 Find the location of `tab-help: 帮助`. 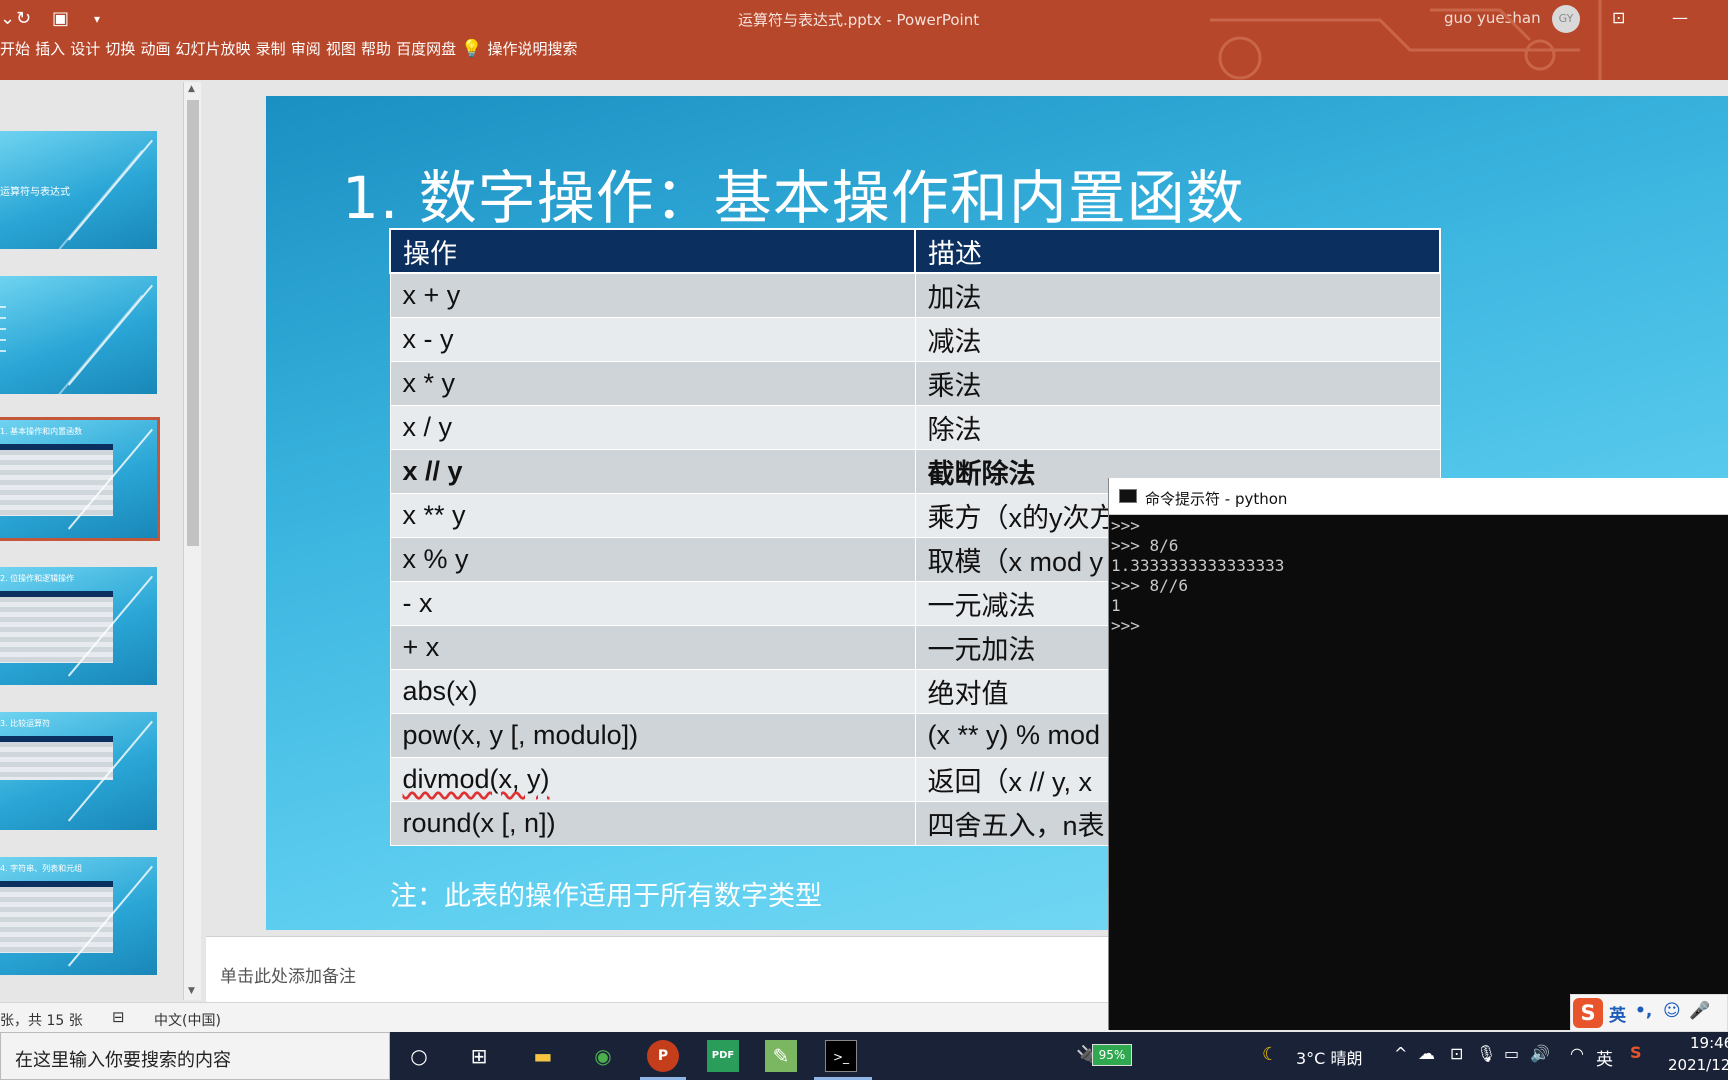

tab-help: 帮助 is located at coordinates (376, 49).